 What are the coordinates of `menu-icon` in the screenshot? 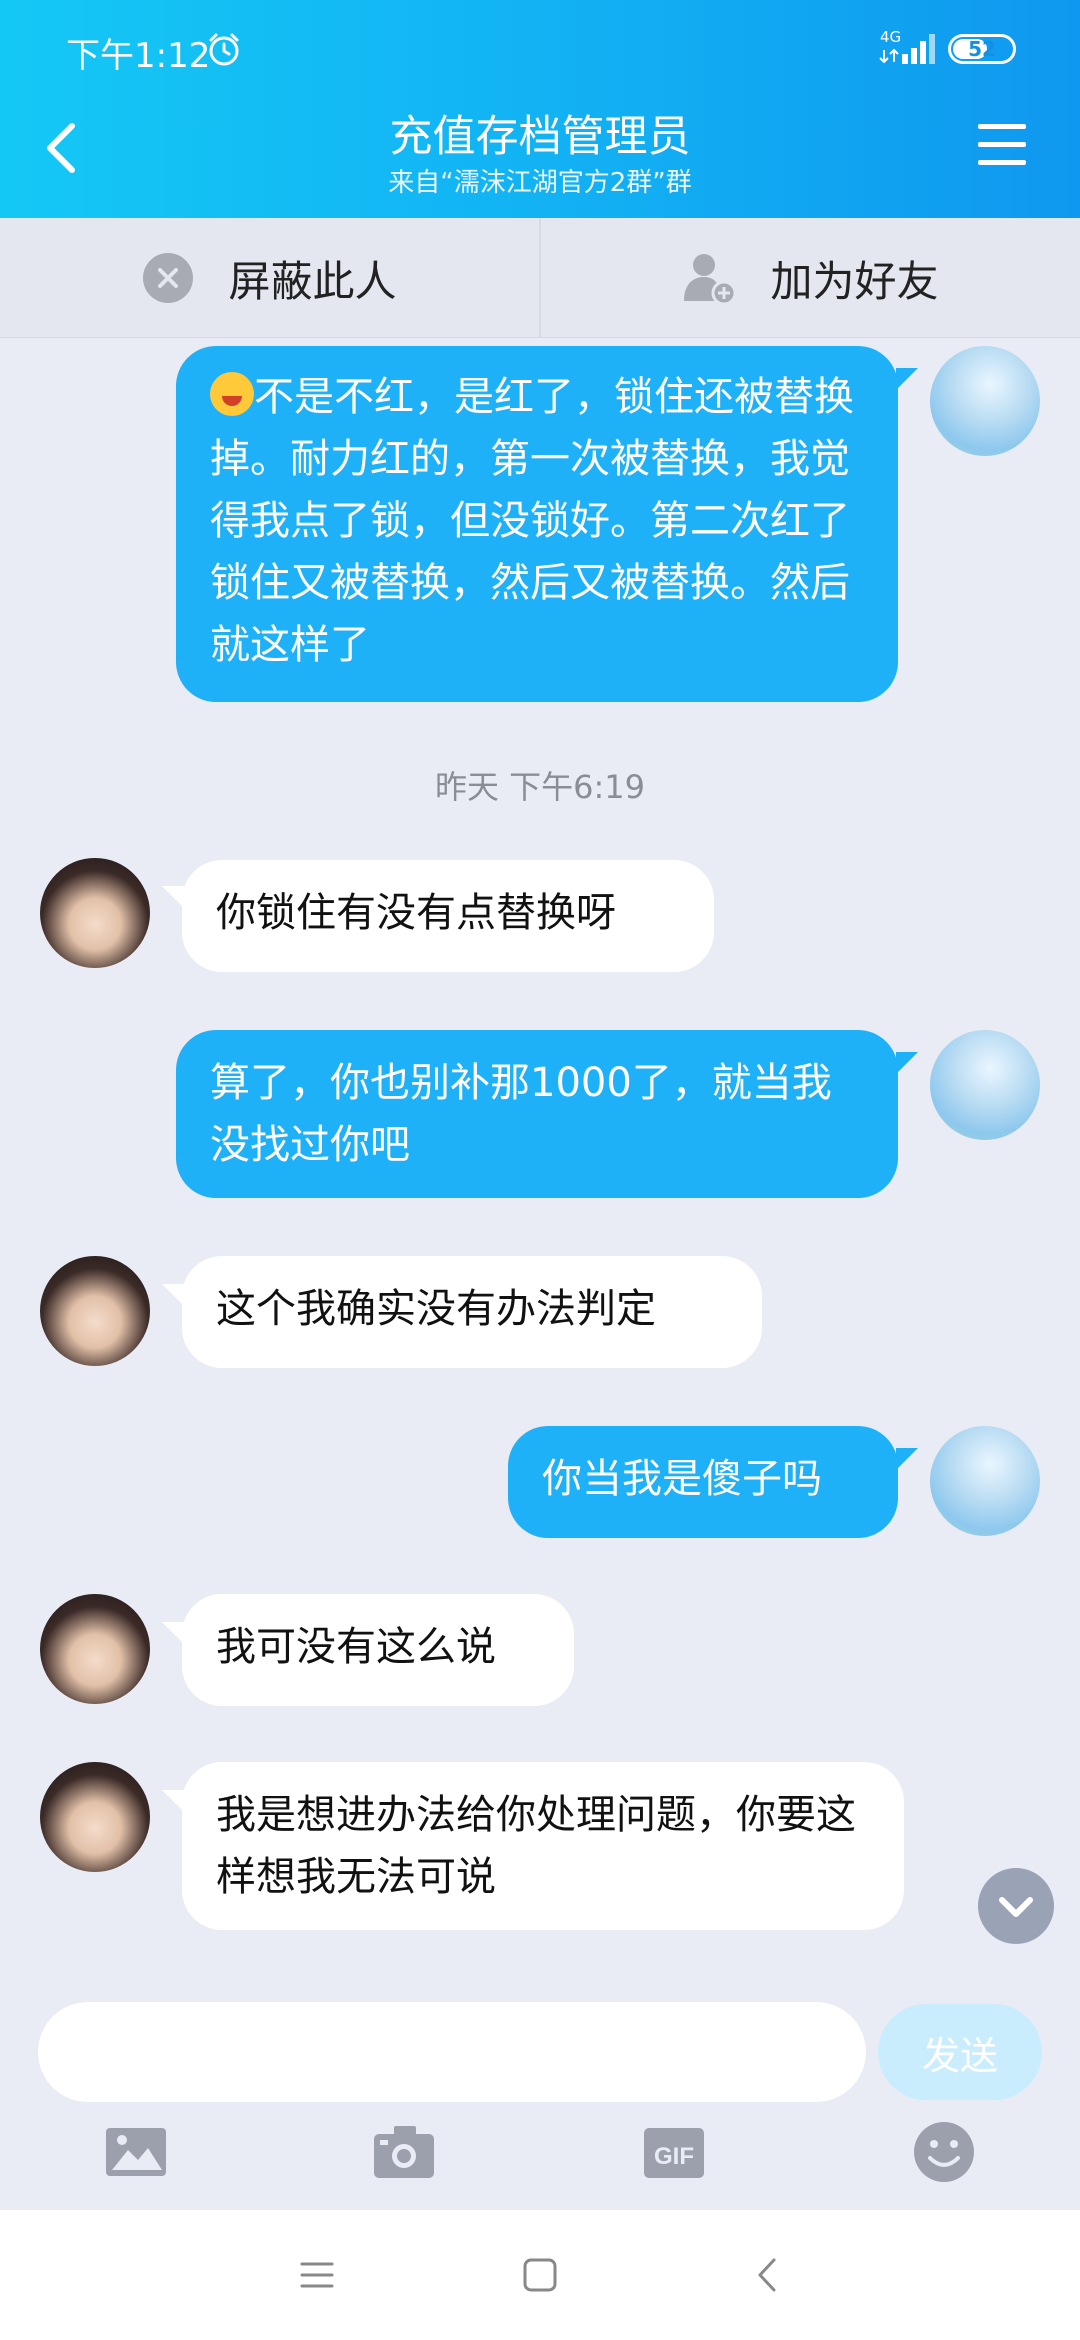 It's located at (1002, 145).